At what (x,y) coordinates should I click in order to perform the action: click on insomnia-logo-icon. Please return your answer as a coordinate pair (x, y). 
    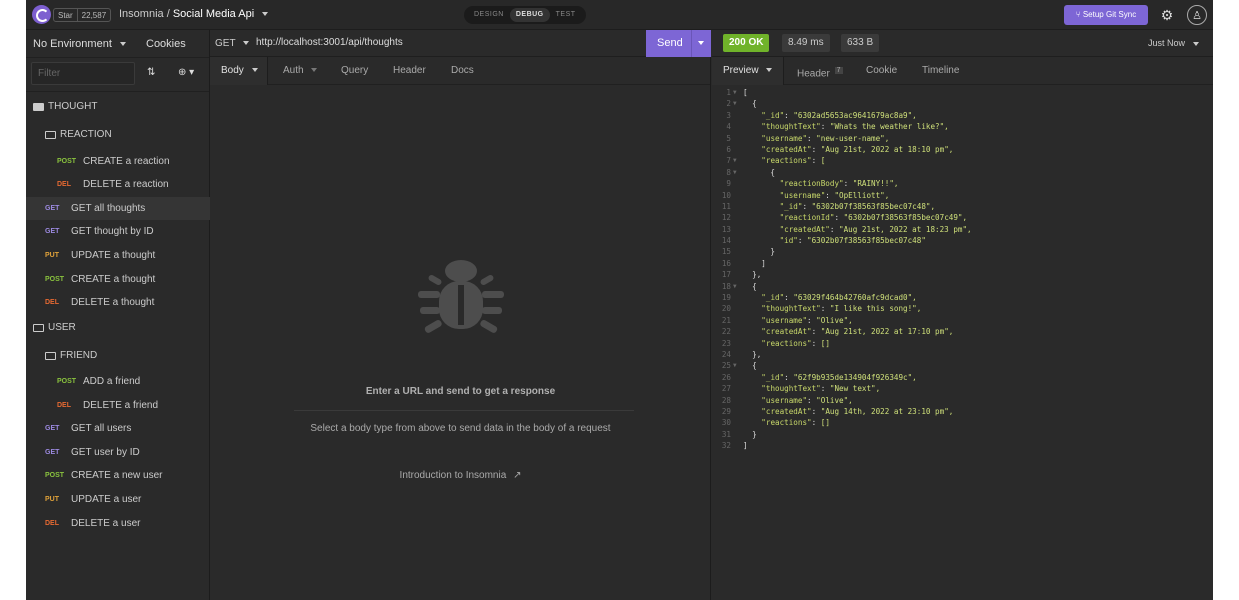
    Looking at the image, I should click on (41, 14).